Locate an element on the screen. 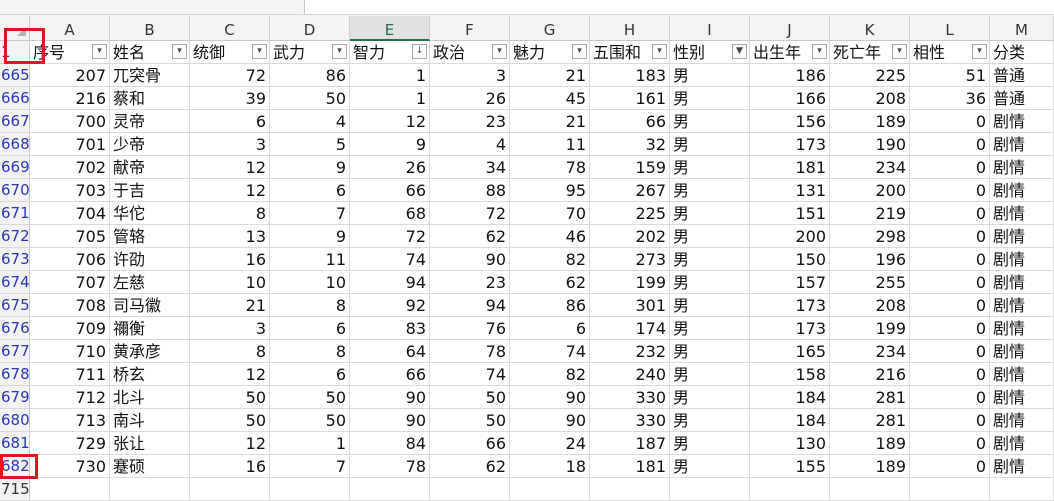  table-cell: 187 is located at coordinates (630, 443).